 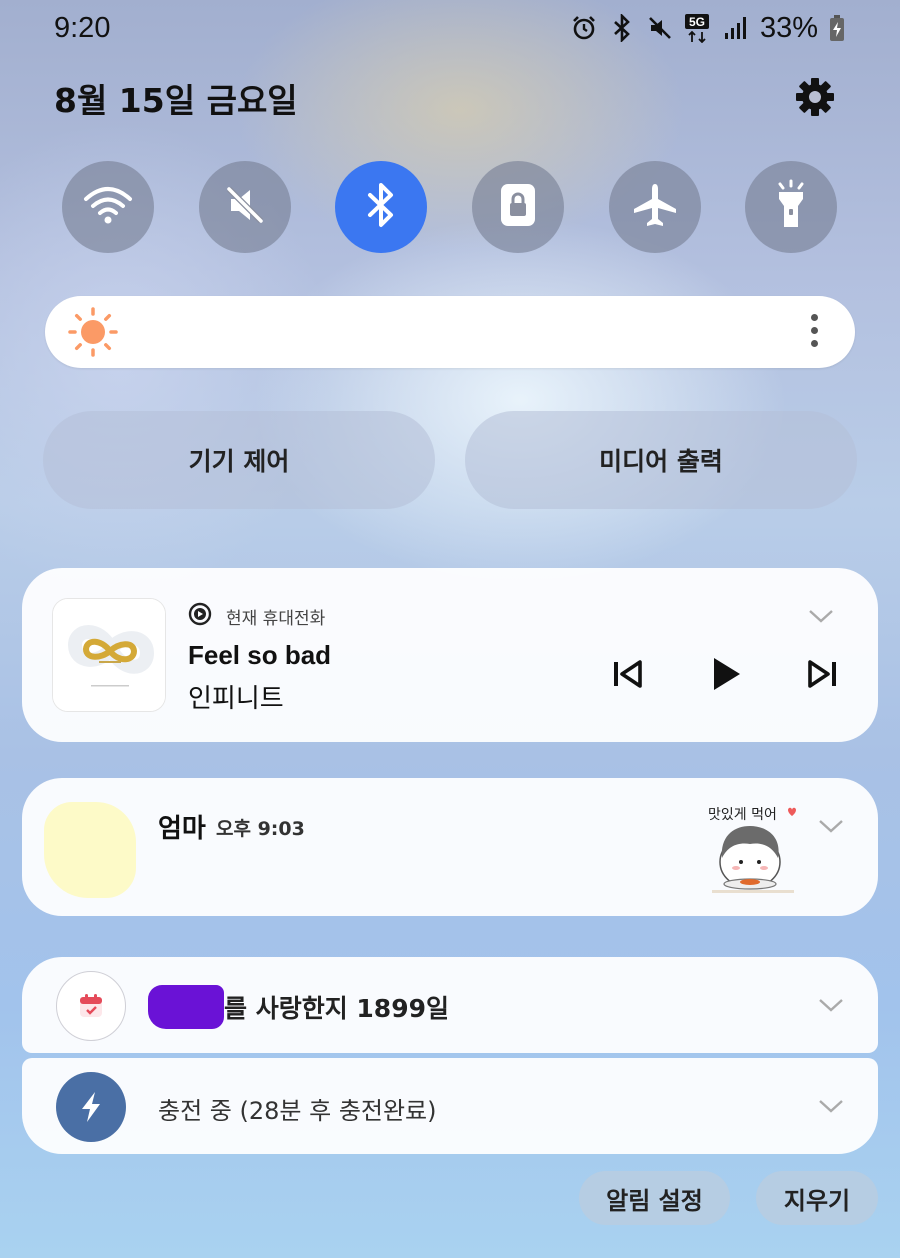 I want to click on rotation-lock-toggle, so click(x=518, y=207).